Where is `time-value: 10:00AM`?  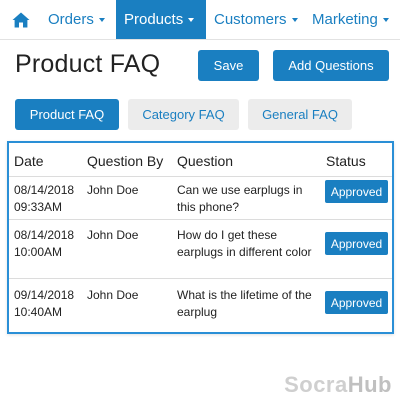 time-value: 10:00AM is located at coordinates (38, 252).